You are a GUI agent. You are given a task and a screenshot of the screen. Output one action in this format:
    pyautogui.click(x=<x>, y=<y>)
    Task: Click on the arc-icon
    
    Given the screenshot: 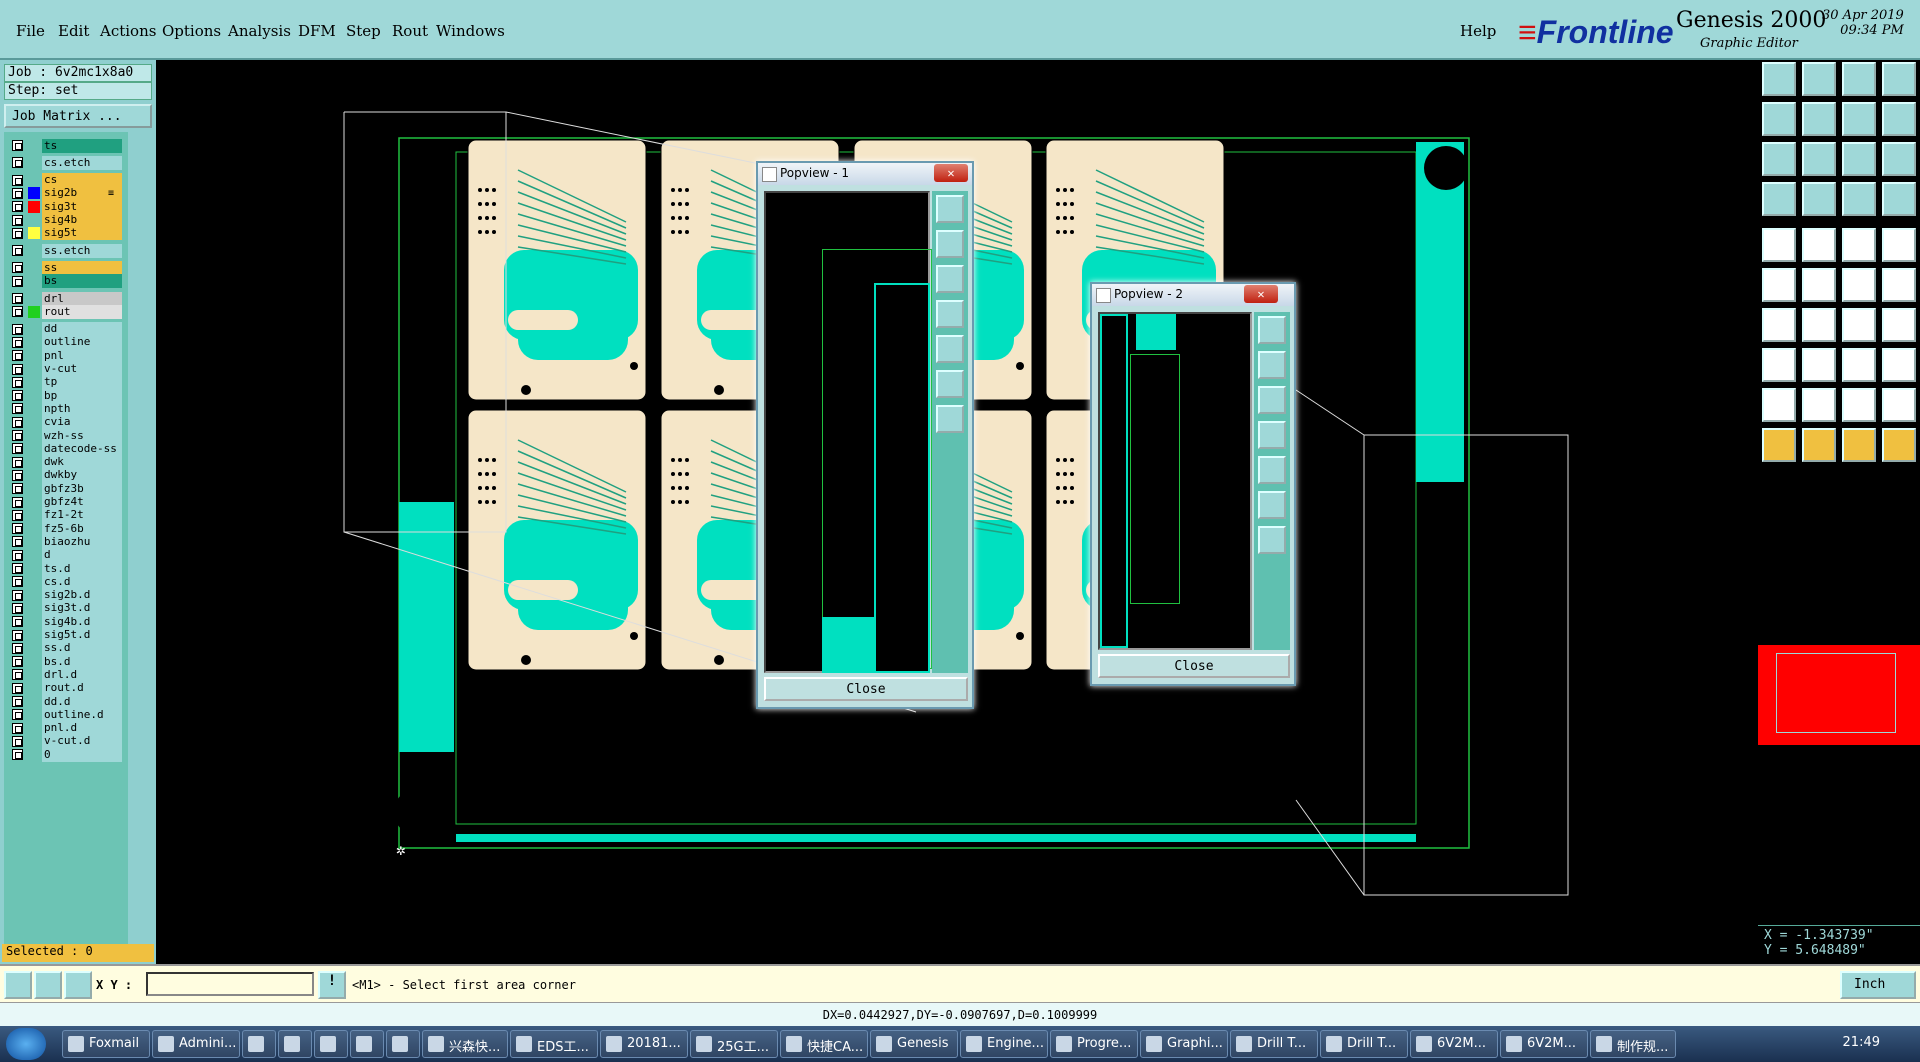 What is the action you would take?
    pyautogui.click(x=1819, y=325)
    